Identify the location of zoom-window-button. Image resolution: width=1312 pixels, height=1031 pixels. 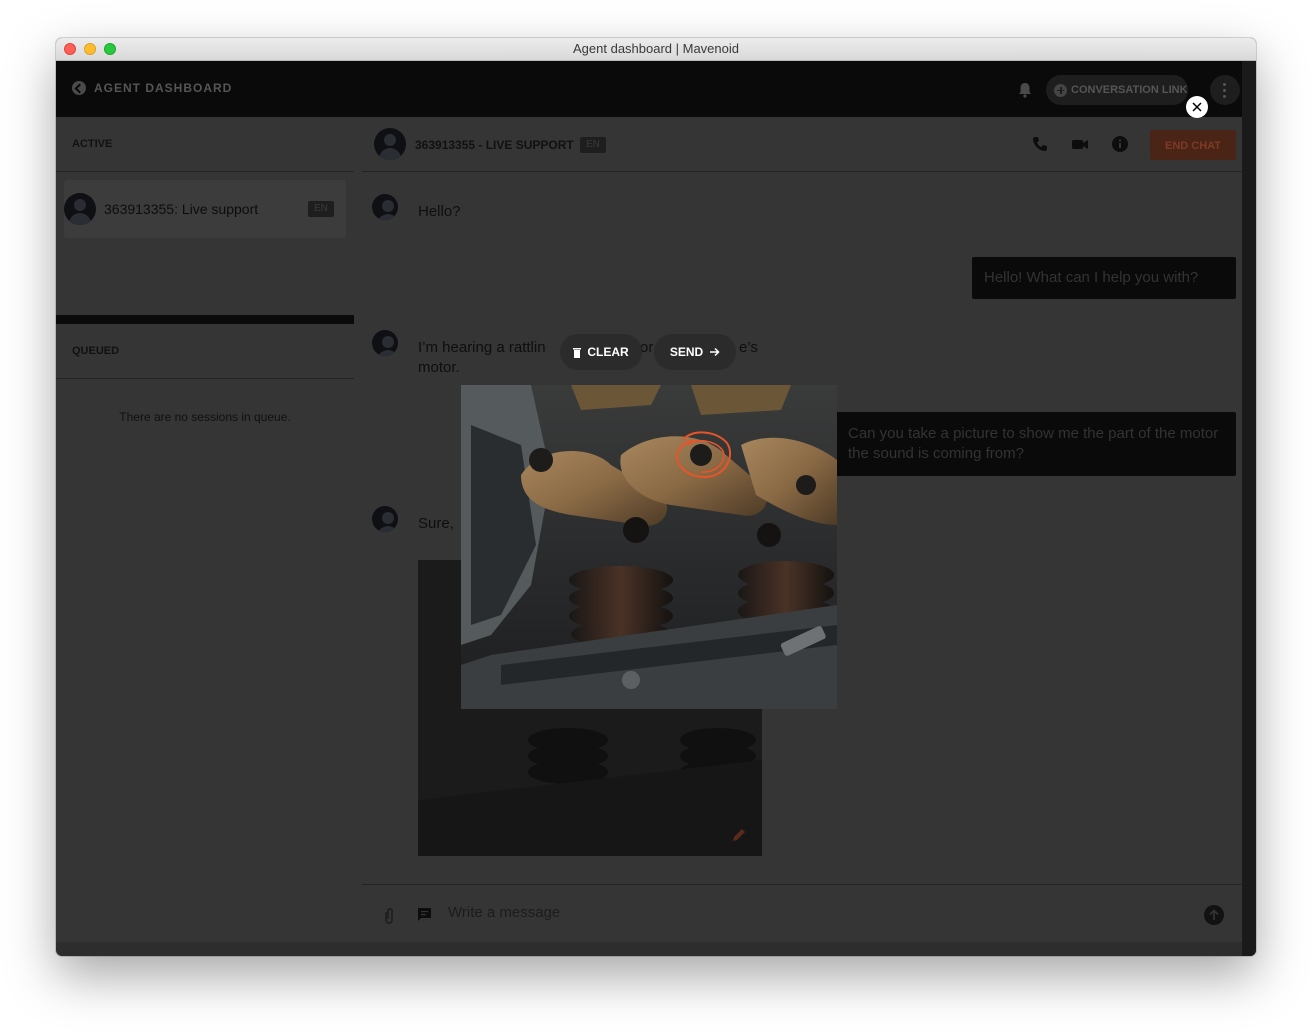
(110, 49).